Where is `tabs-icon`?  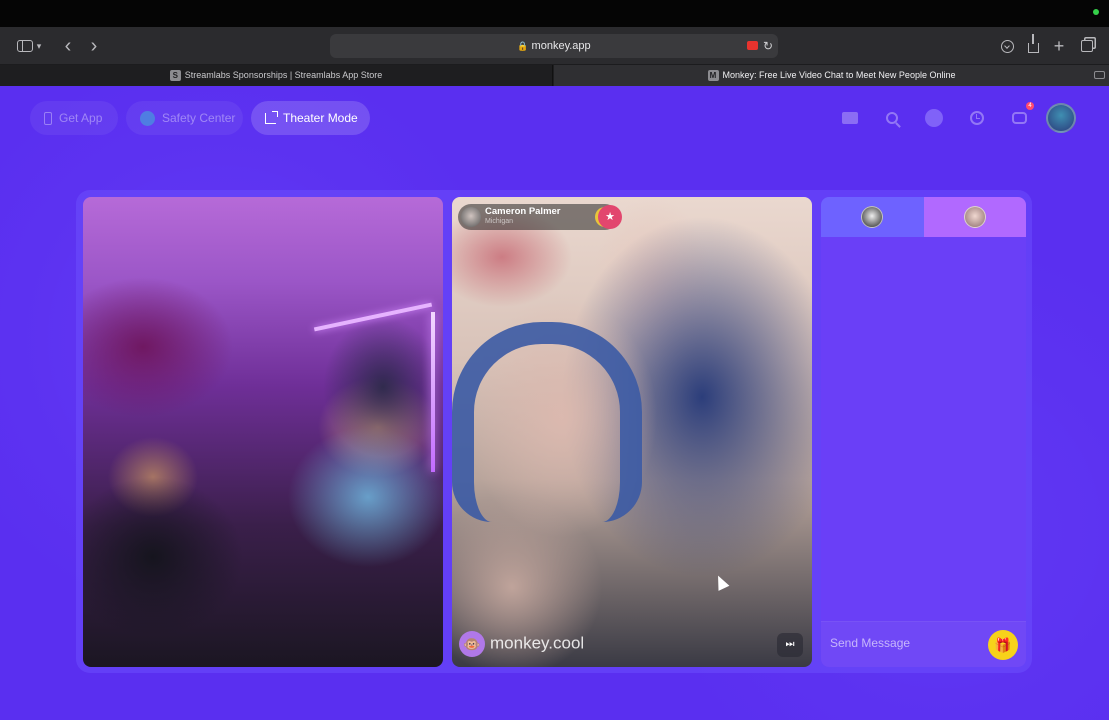 tabs-icon is located at coordinates (1087, 46).